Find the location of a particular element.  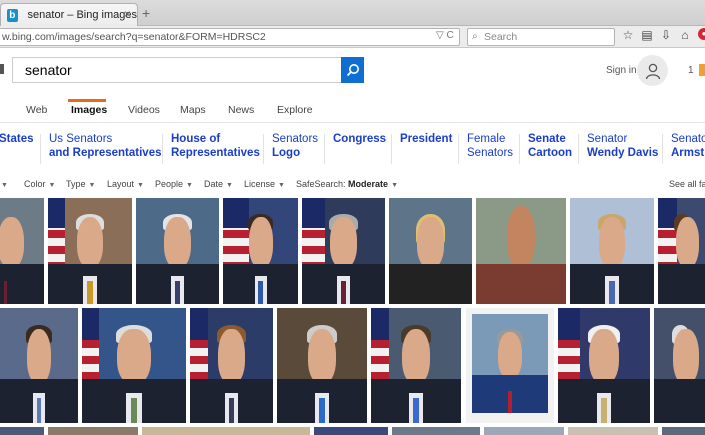

tab-maps: Maps is located at coordinates (193, 110).